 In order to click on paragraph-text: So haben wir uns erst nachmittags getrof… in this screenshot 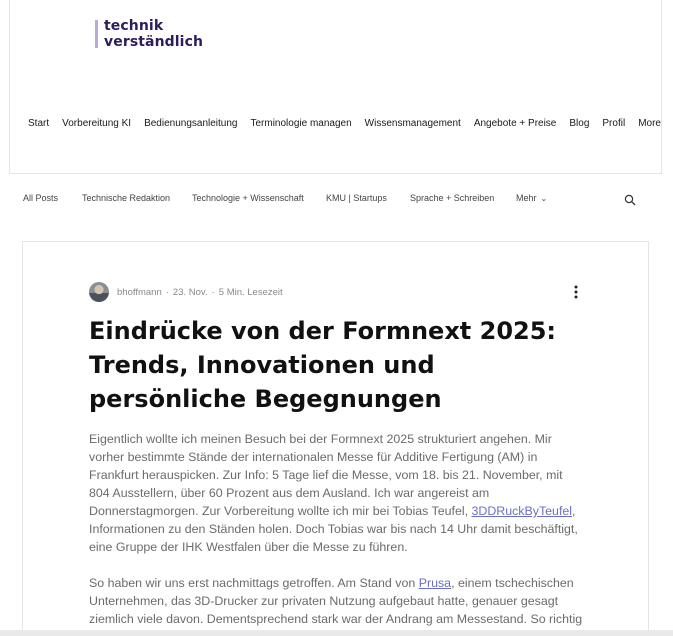, I will do `click(254, 583)`.